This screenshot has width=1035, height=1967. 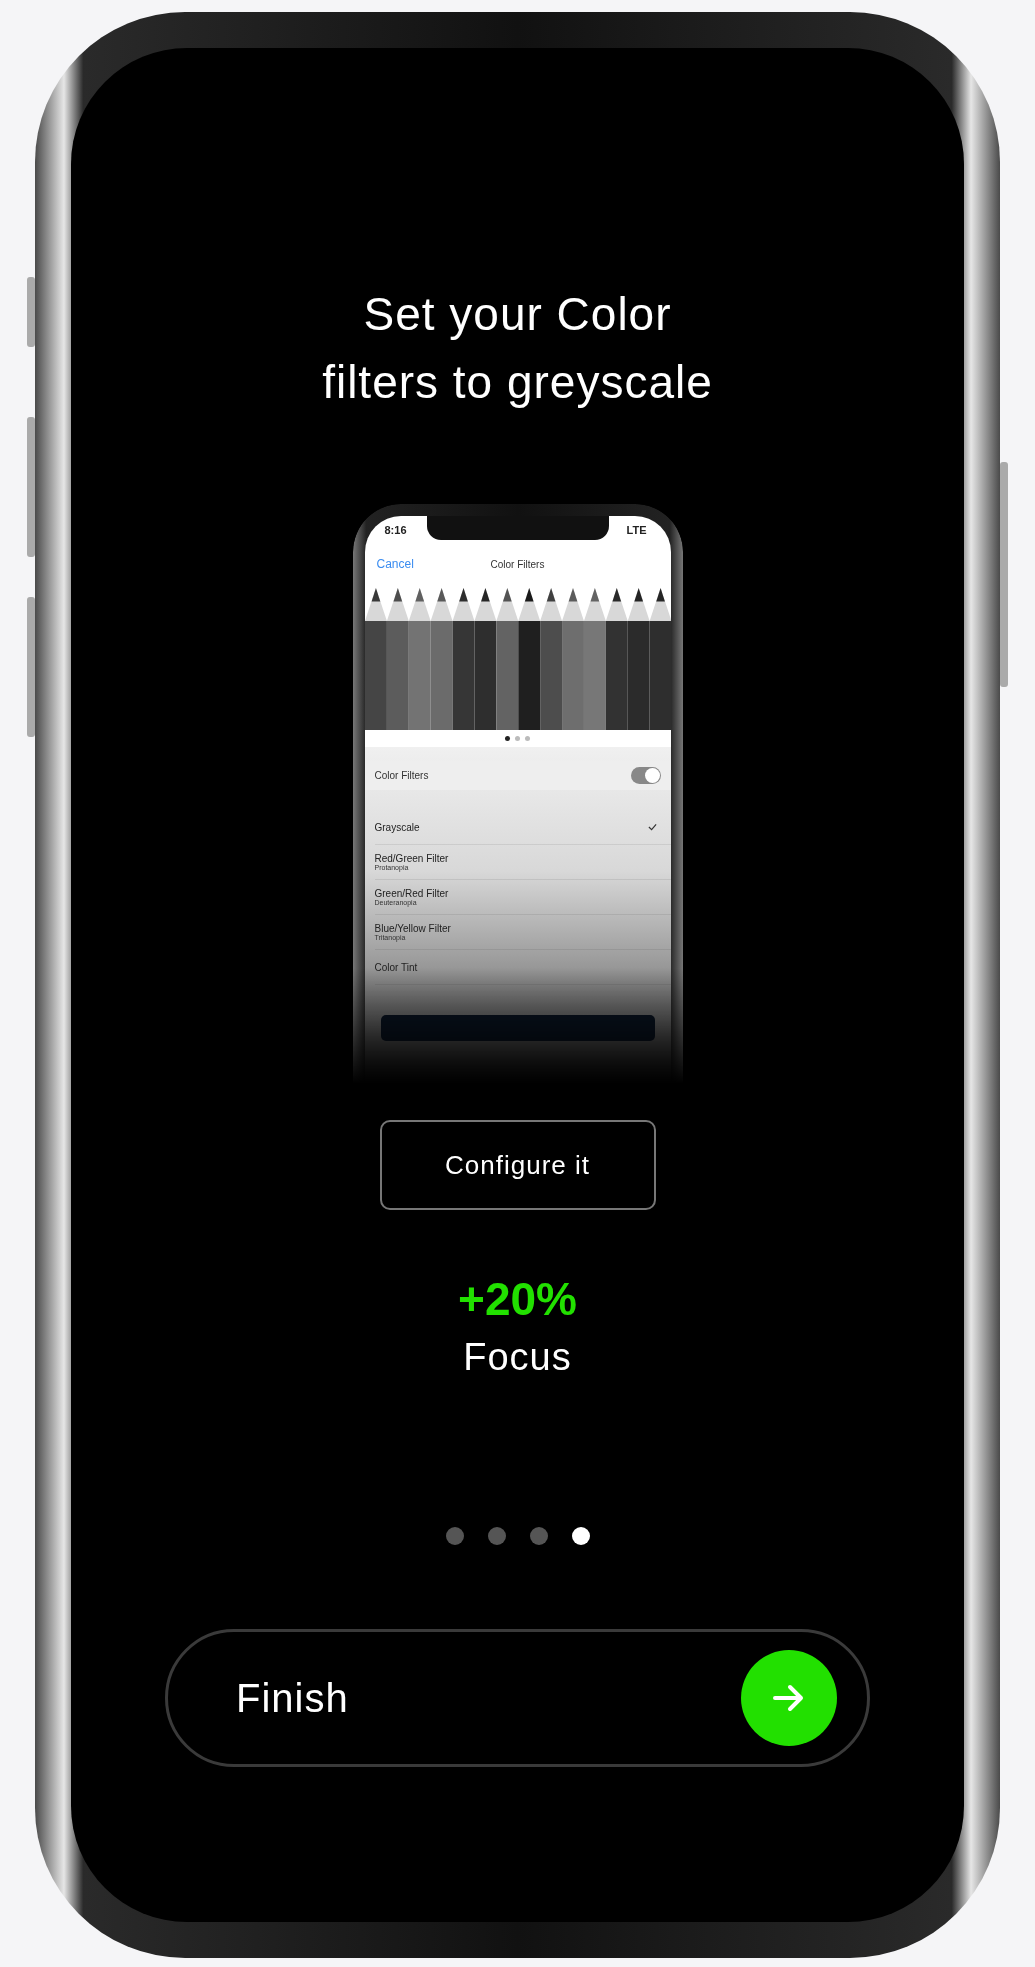 What do you see at coordinates (517, 1299) in the screenshot?
I see `stat-value: +20%` at bounding box center [517, 1299].